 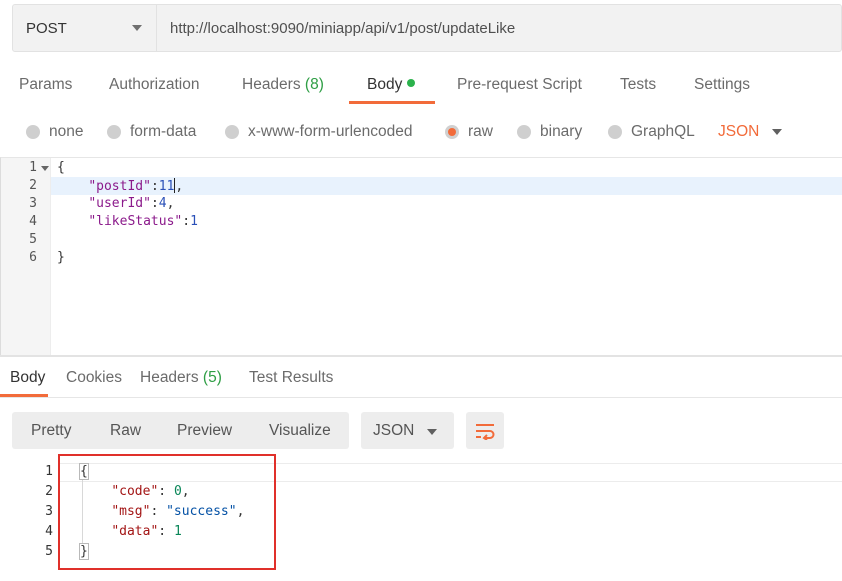 I want to click on method-label: POST, so click(x=46, y=28).